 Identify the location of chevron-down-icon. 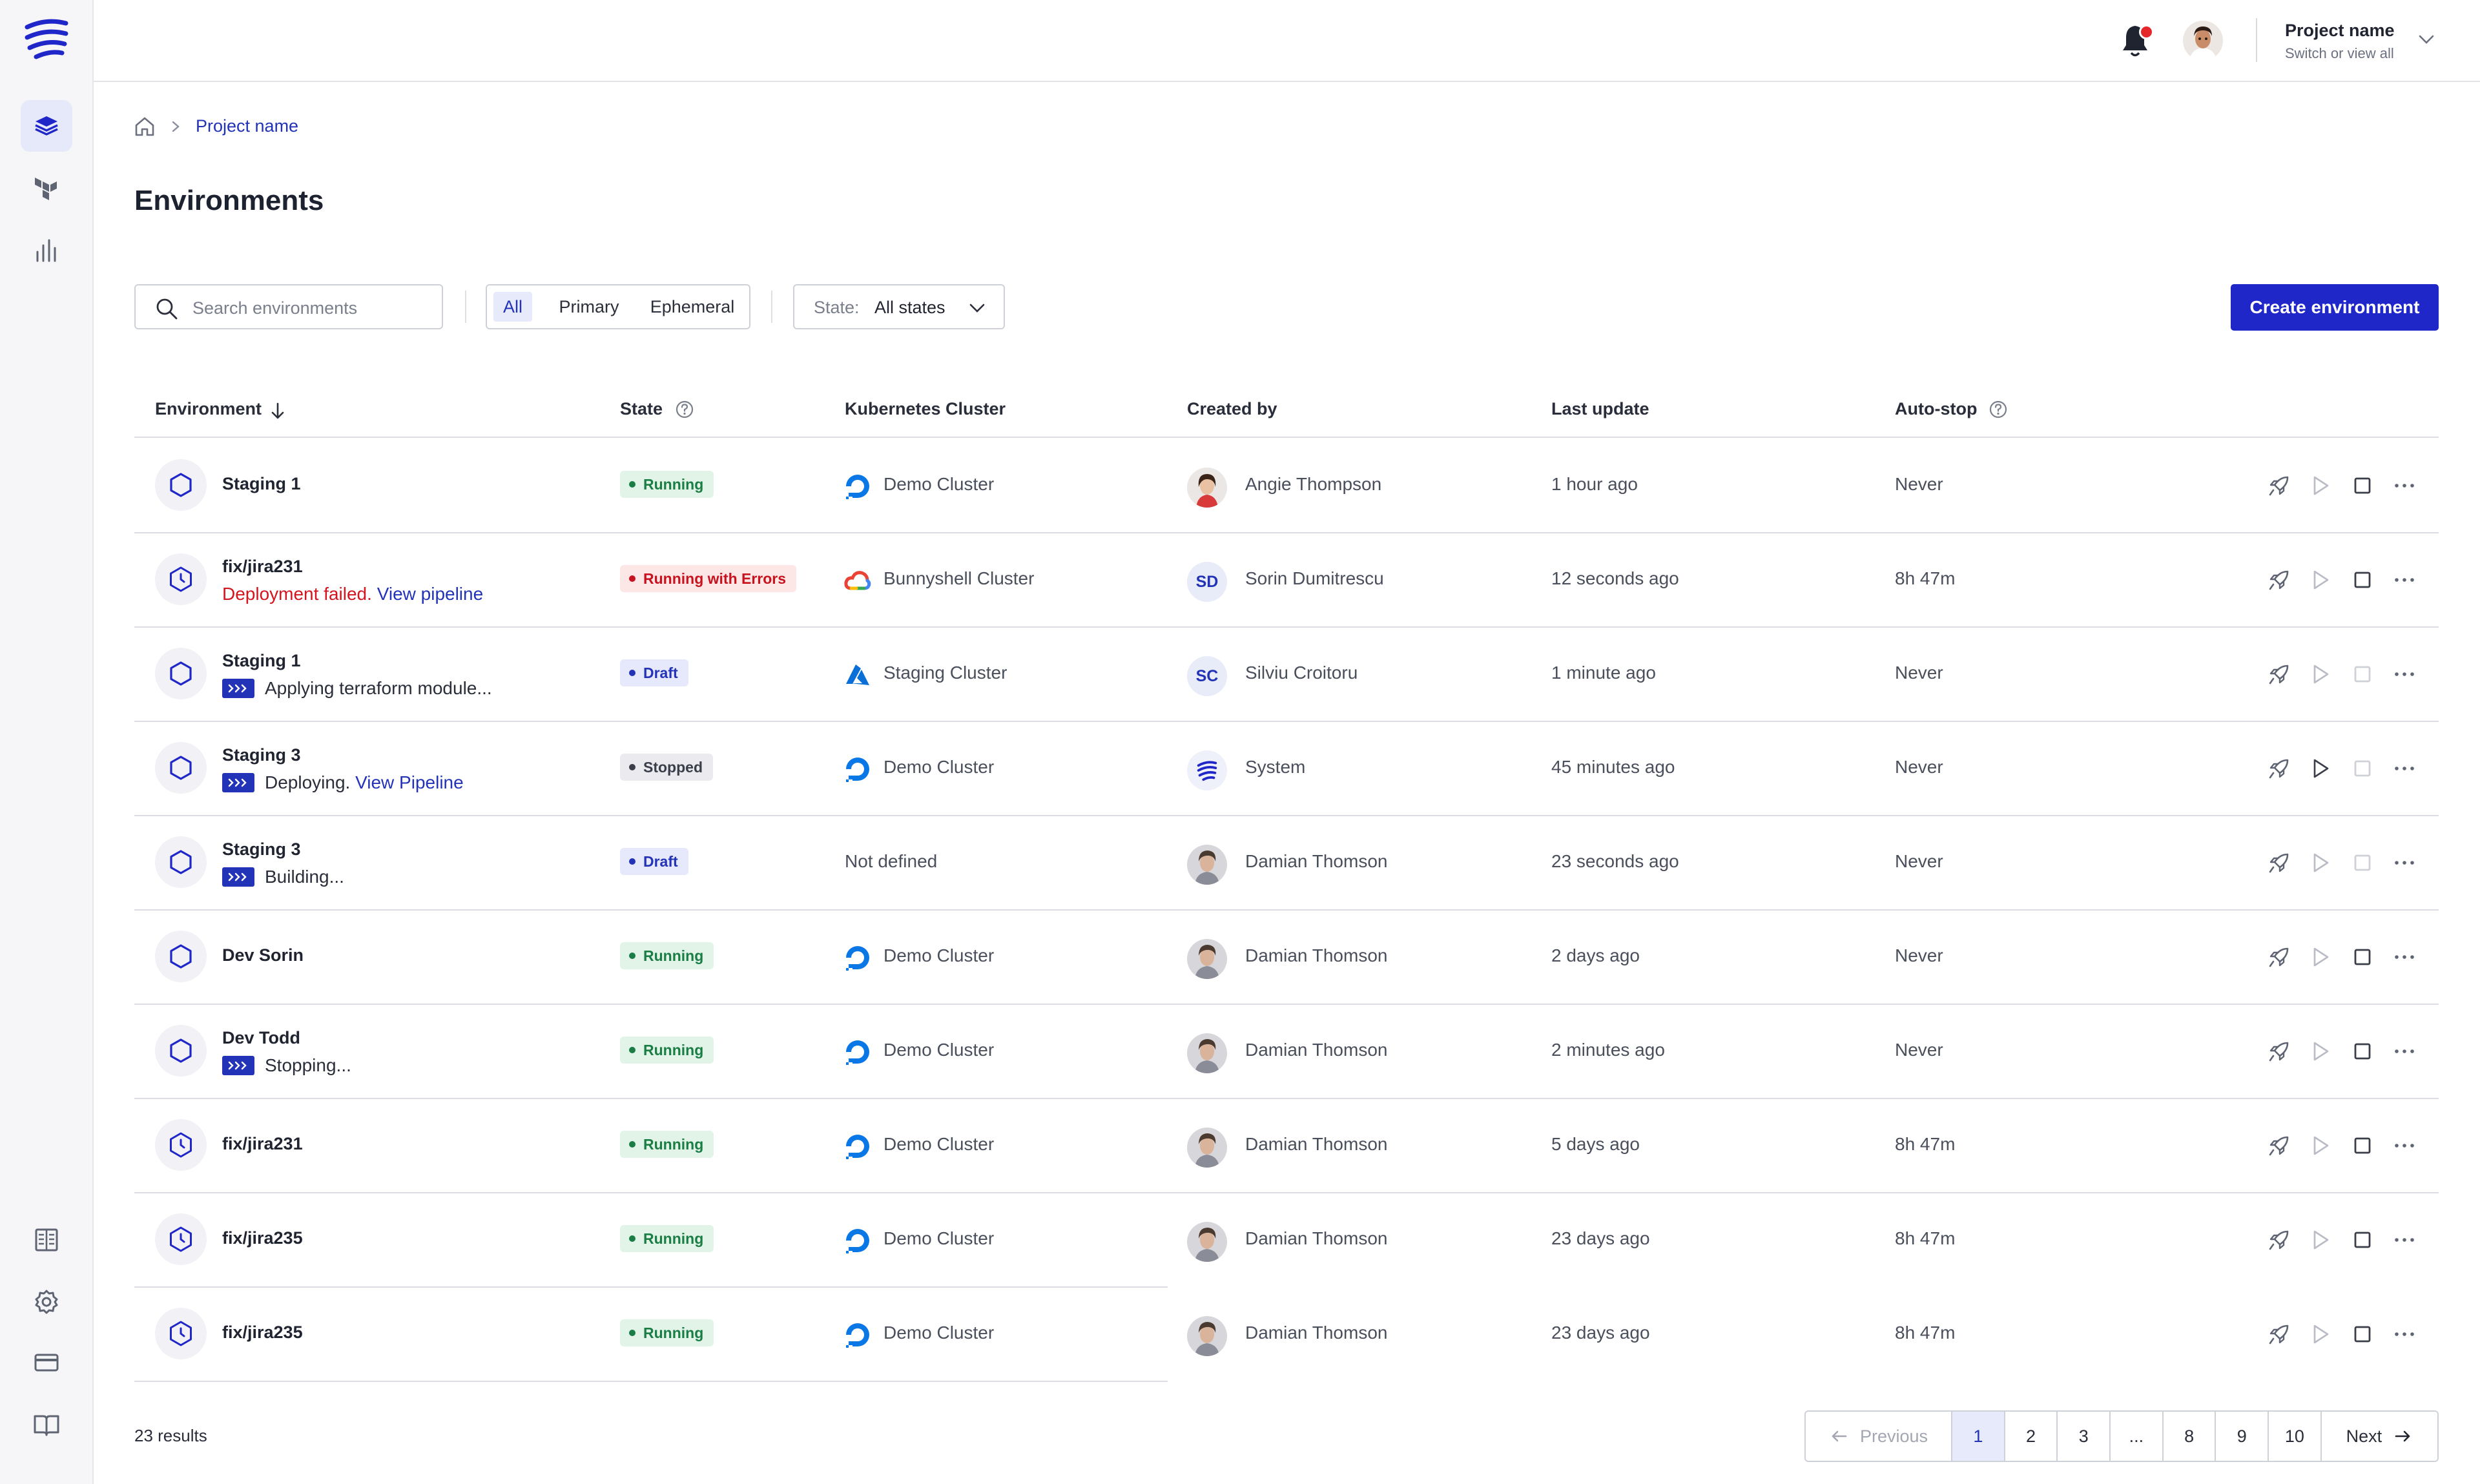
(2426, 39).